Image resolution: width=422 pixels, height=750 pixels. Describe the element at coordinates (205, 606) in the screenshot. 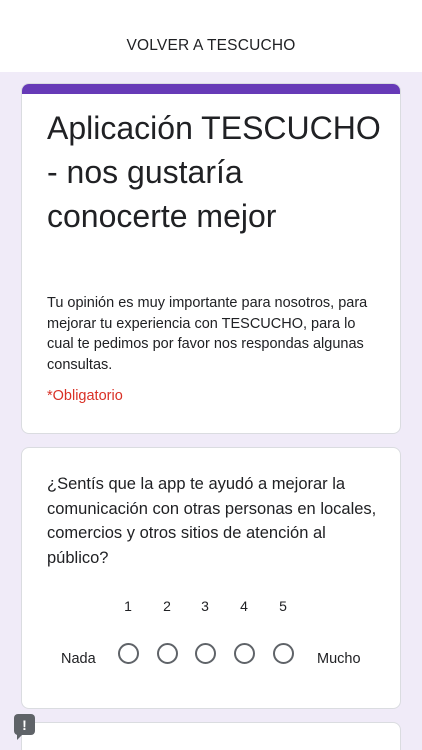

I see `scale-number-3: 3` at that location.